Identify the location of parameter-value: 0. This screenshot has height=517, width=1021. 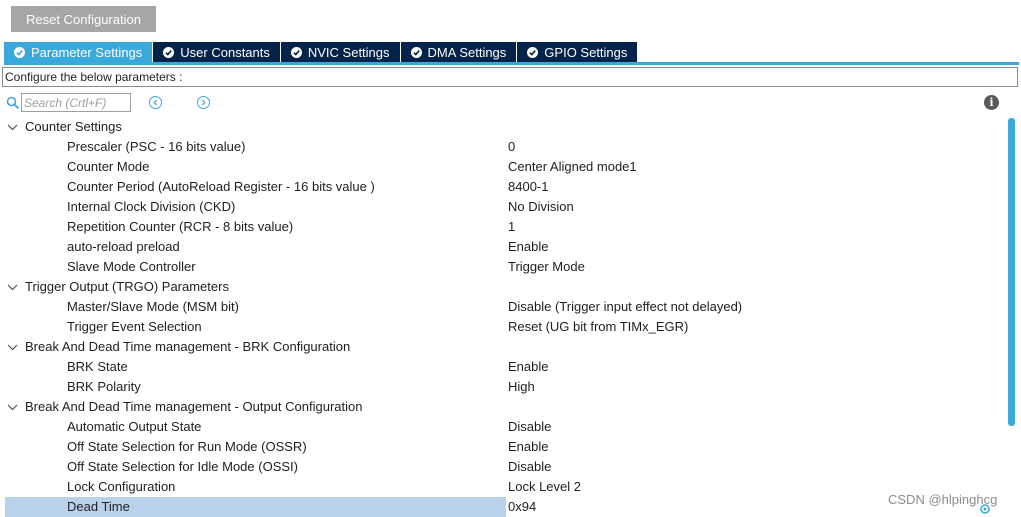
(511, 147).